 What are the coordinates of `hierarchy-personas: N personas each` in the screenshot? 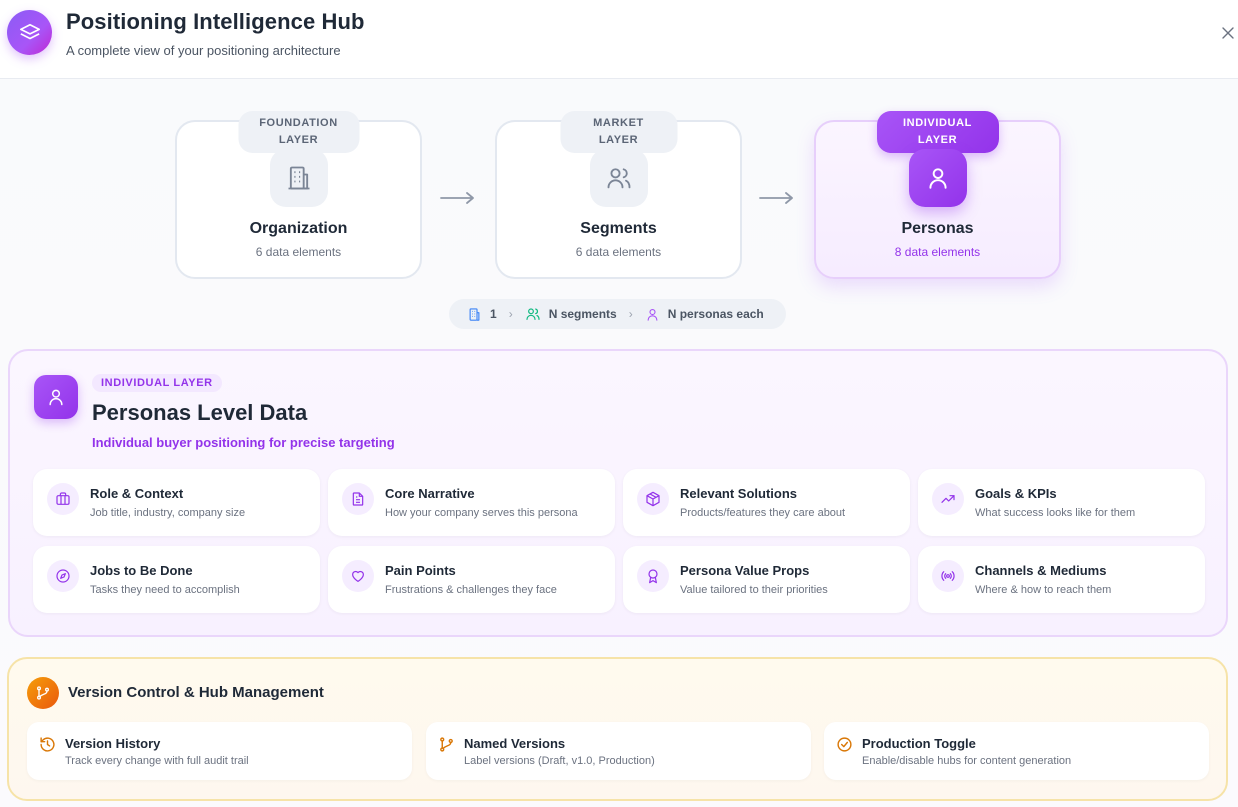 It's located at (704, 314).